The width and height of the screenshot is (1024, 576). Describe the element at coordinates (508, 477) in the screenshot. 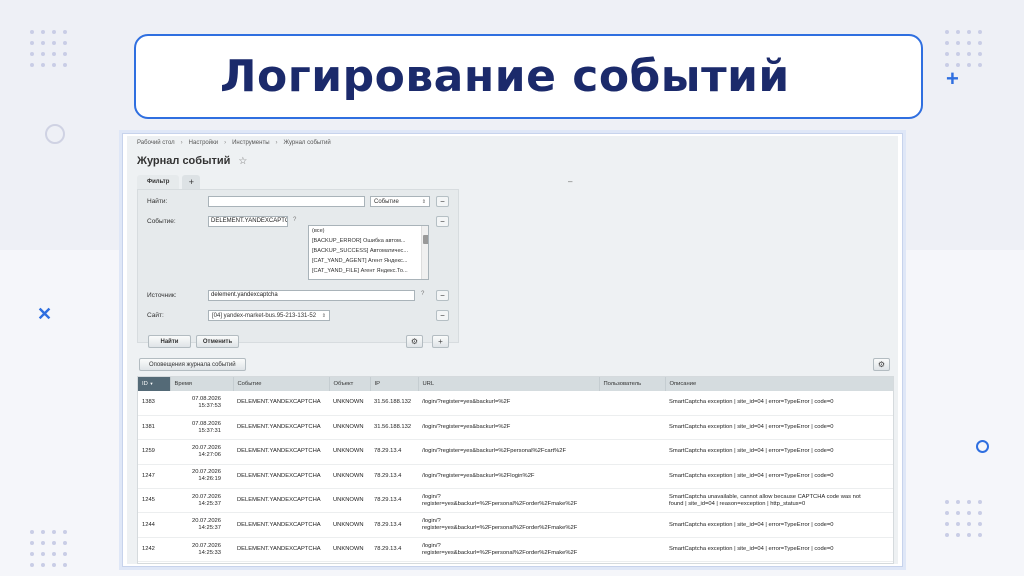

I see `cell-url: /login/?register=yes&backurl=%2Flogin%2F` at that location.